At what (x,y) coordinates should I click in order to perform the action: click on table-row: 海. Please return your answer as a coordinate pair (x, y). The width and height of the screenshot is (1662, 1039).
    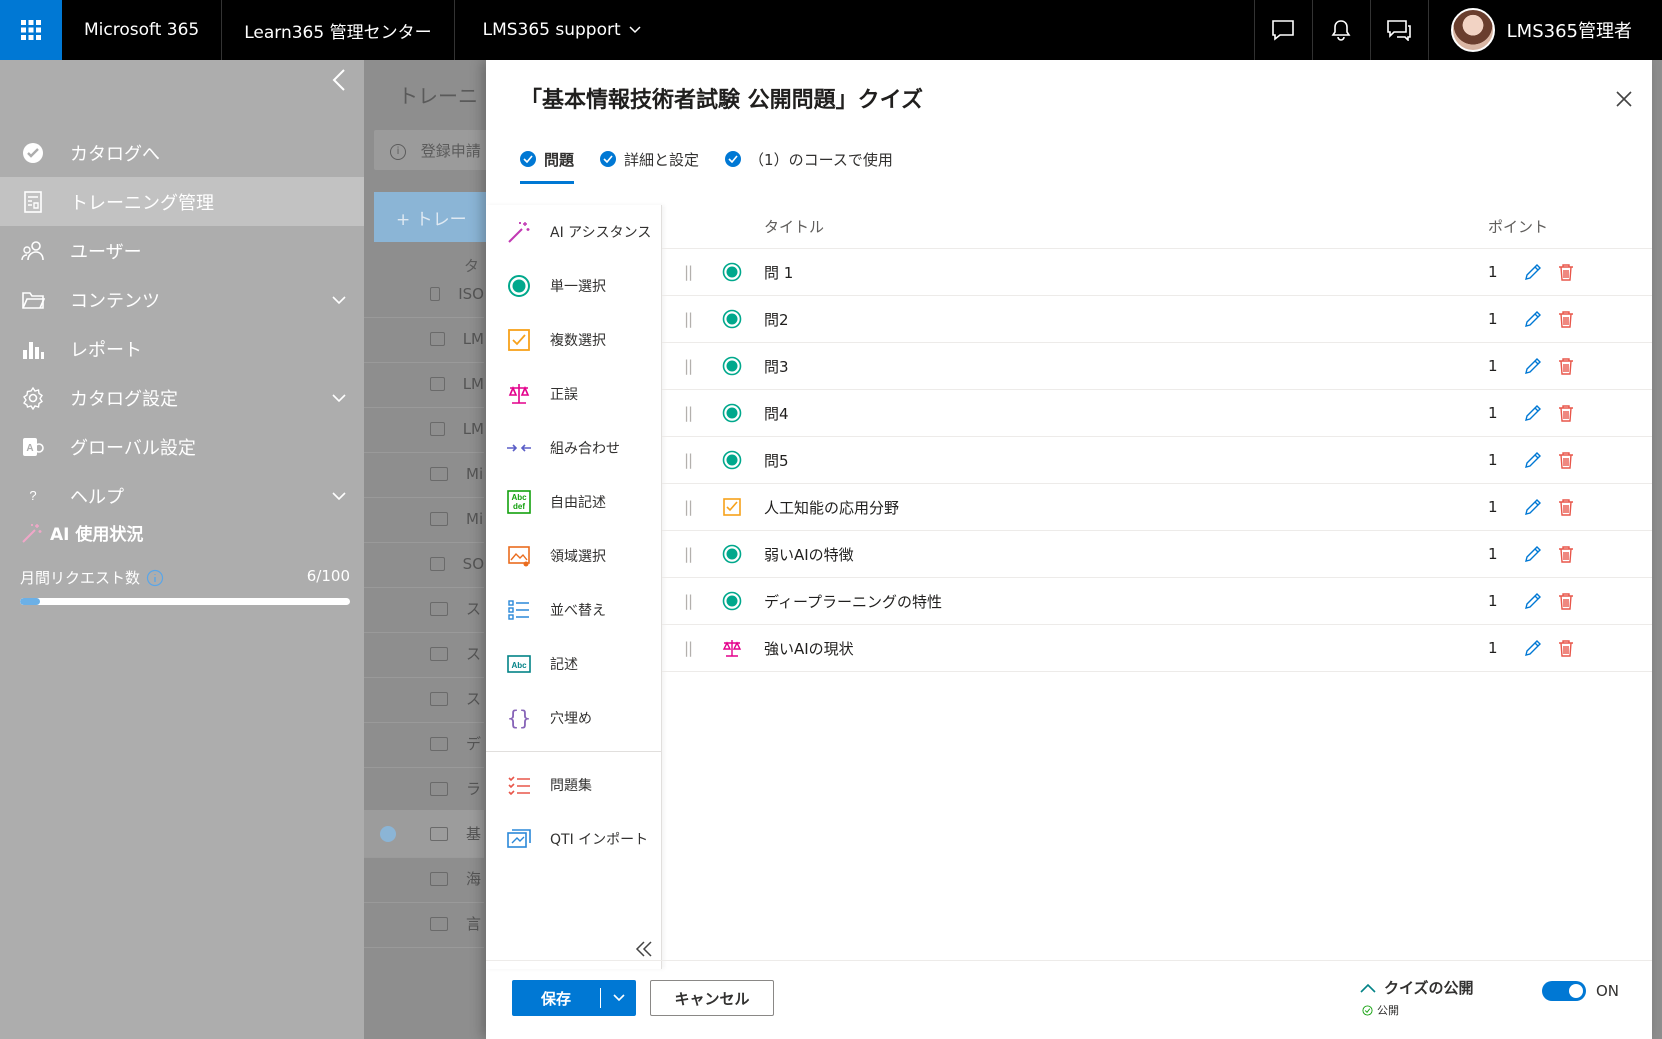
    Looking at the image, I should click on (424, 879).